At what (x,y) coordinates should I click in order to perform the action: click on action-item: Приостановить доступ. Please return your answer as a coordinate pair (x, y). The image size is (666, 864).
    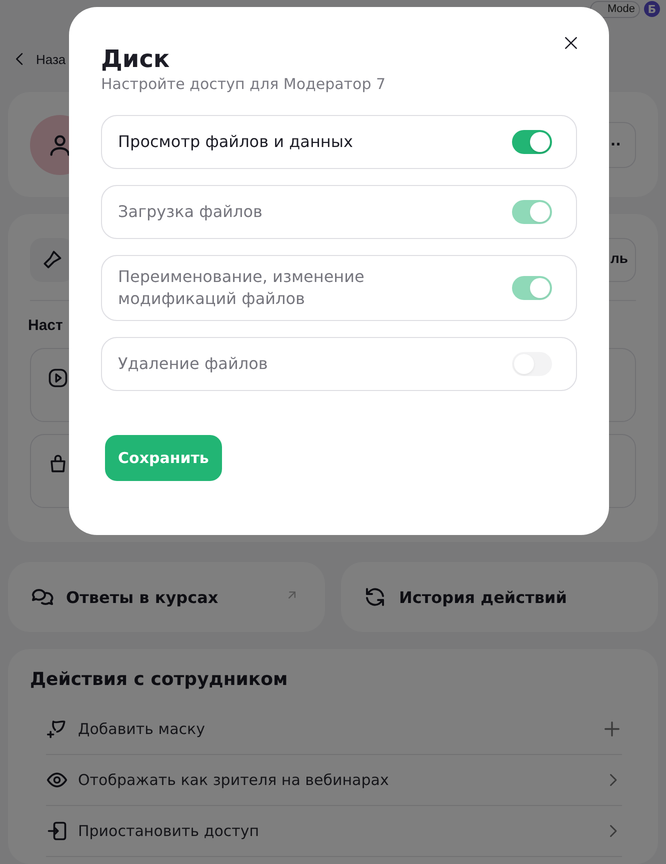
    Looking at the image, I should click on (334, 831).